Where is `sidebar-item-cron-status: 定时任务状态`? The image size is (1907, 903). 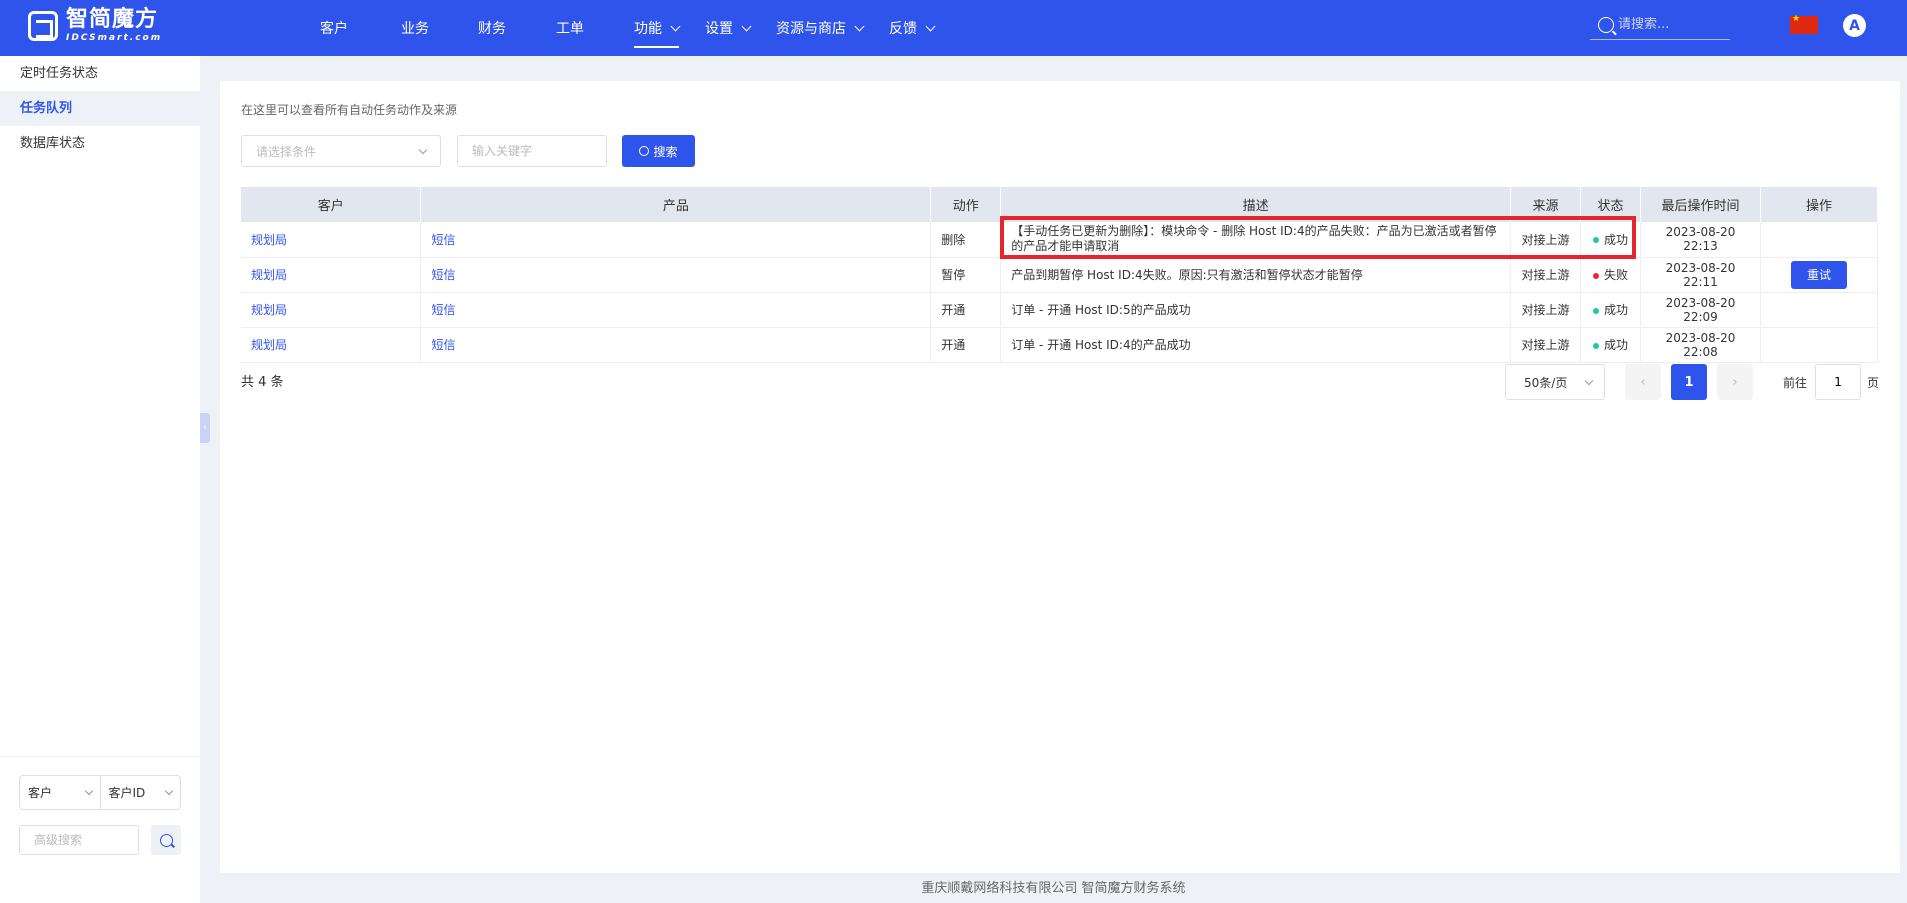
sidebar-item-cron-status: 定时任务状态 is located at coordinates (100, 73).